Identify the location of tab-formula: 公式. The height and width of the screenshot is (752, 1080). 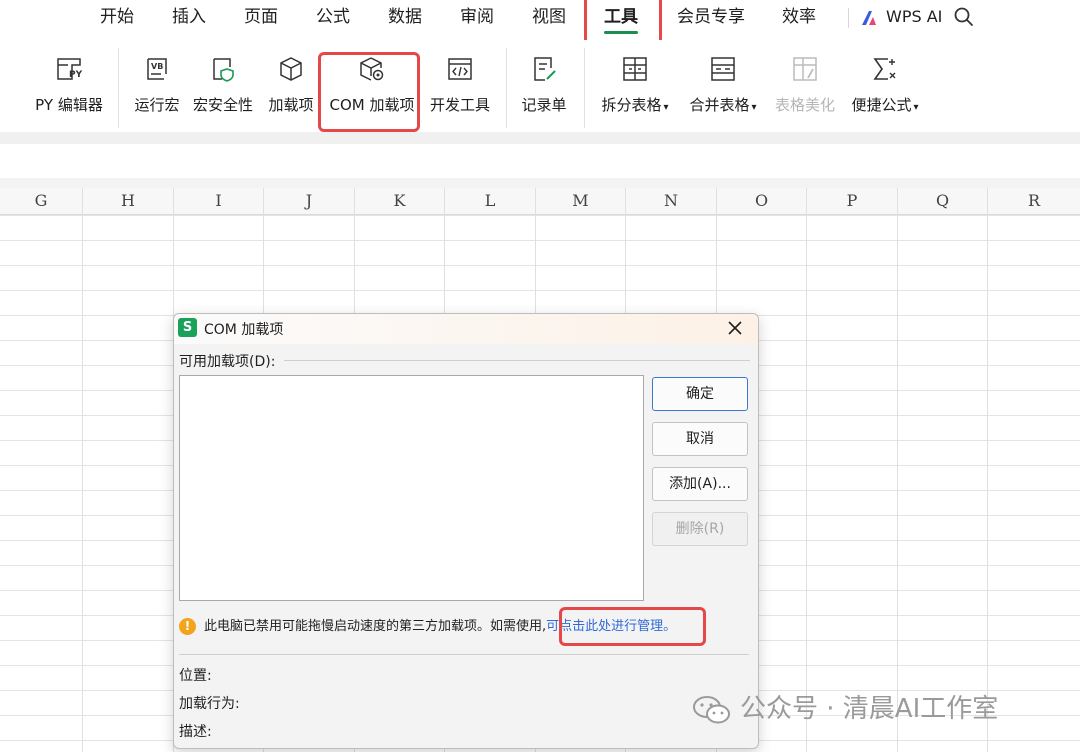
(333, 18).